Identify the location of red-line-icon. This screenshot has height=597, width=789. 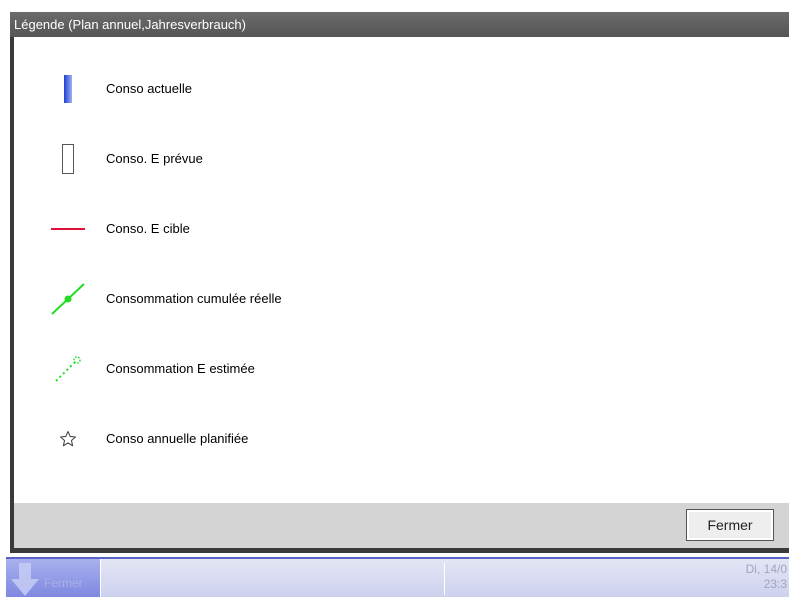
(68, 229).